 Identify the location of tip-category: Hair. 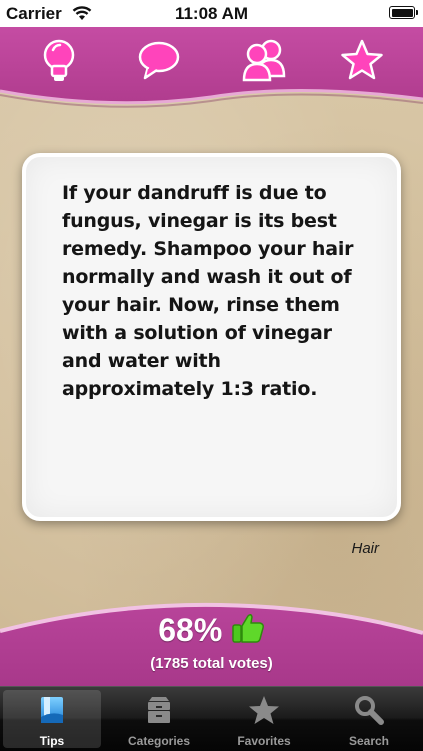
(365, 548).